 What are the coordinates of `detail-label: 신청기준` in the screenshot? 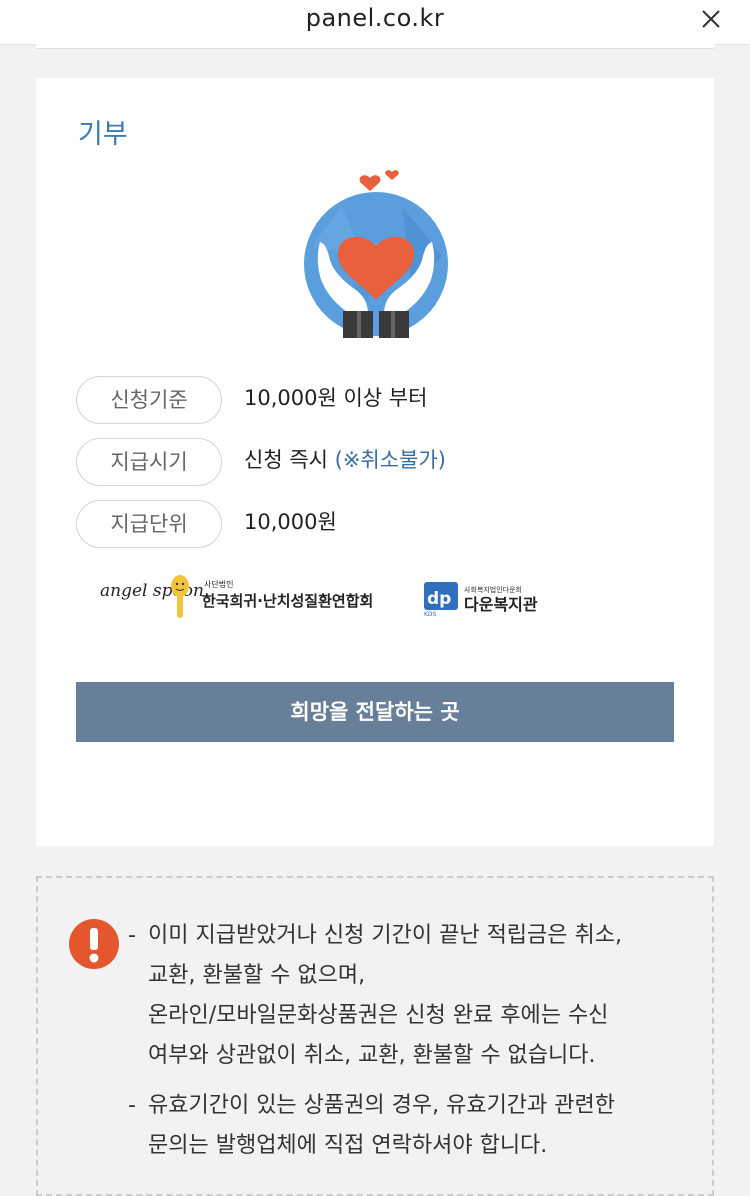 It's located at (149, 400).